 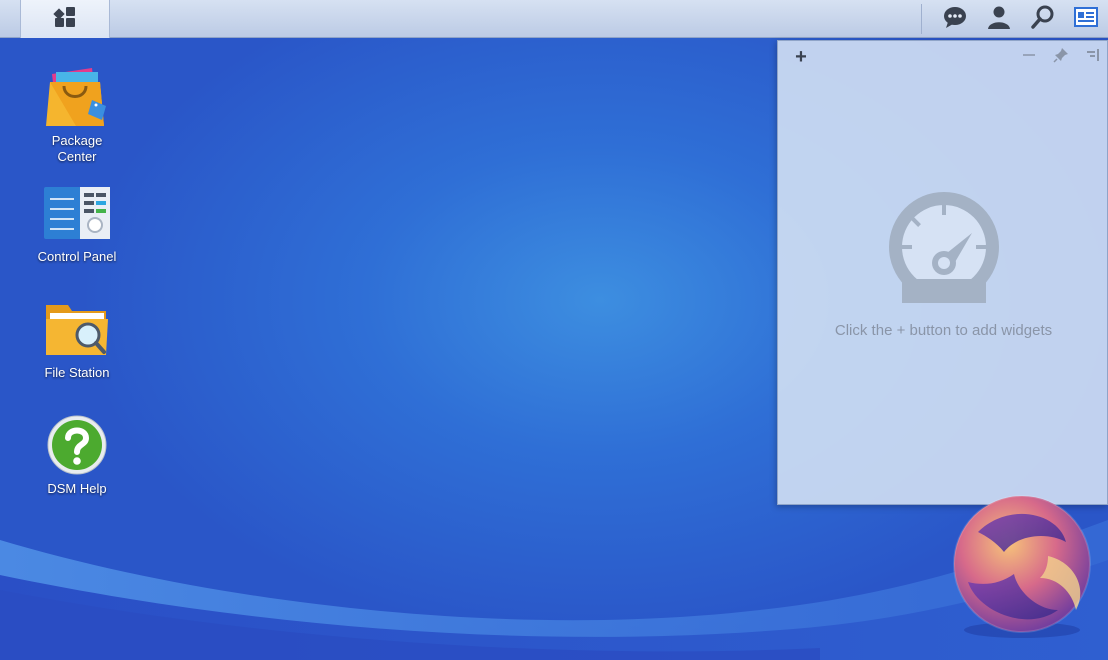 I want to click on taskbar, so click(x=554, y=19).